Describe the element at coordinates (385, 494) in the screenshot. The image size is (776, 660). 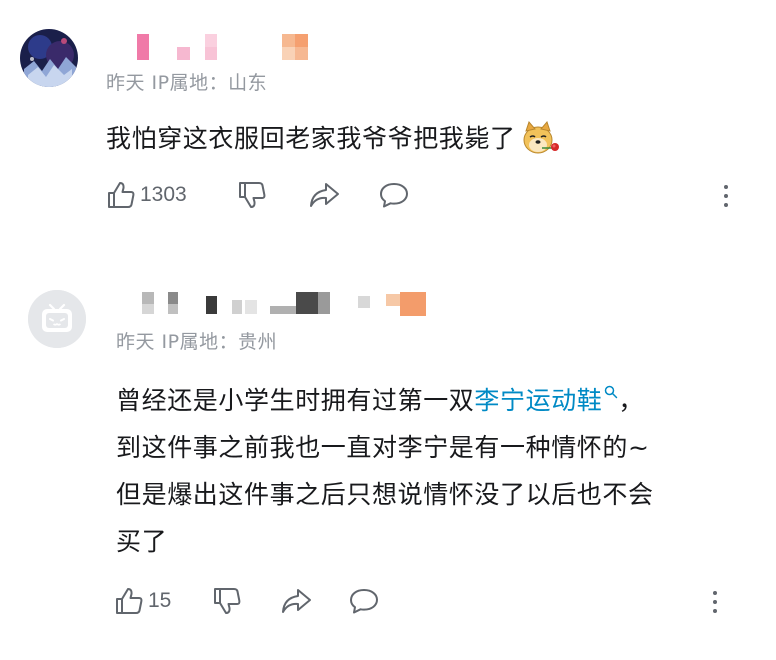
I see `content-line: 但是爆出这件事之后只想说情怀没了以后也不会` at that location.